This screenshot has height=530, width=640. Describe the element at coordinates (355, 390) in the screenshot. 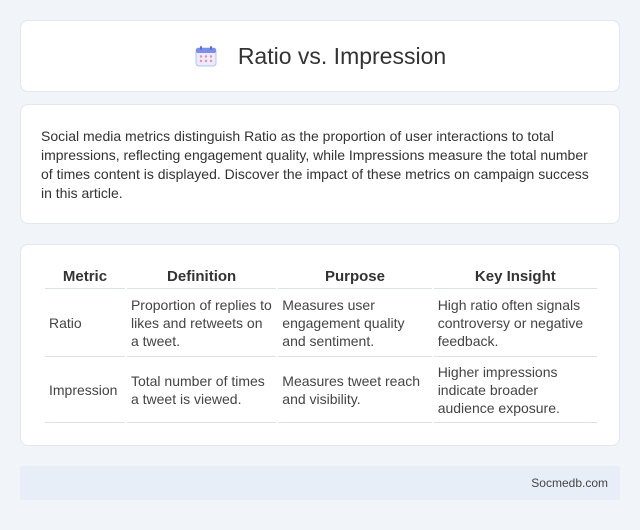

I see `cell-purpose: Measures tweet reach and visibility.` at that location.